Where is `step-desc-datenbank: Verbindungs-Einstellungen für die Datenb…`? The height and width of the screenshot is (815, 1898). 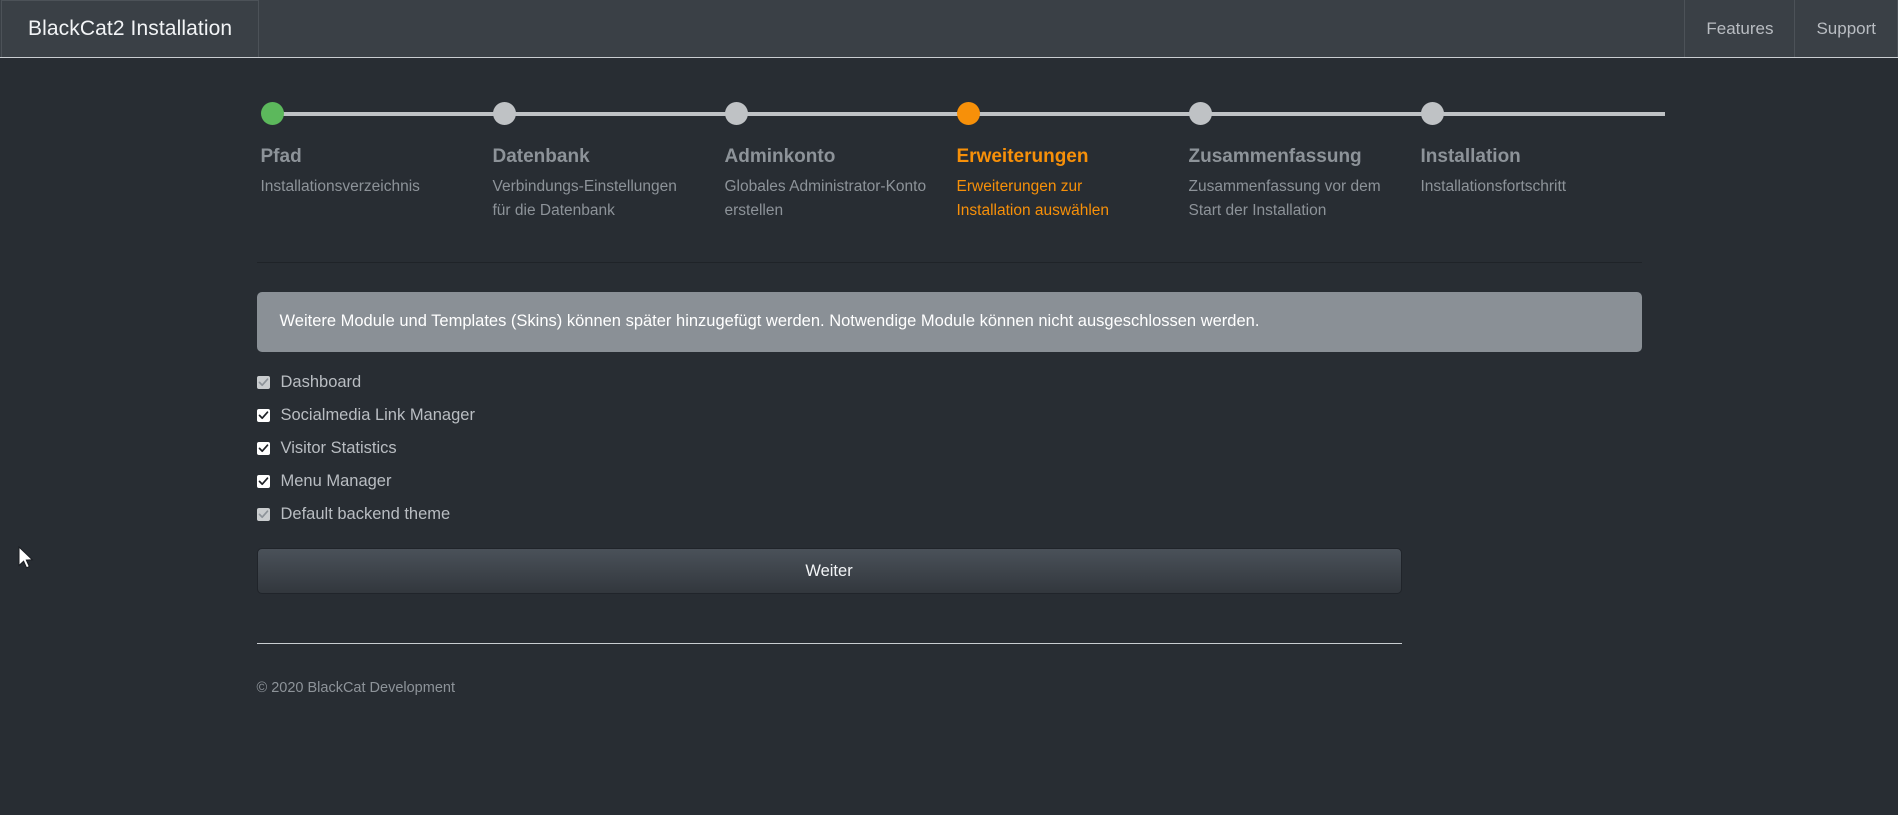 step-desc-datenbank: Verbindungs-Einstellungen für die Datenb… is located at coordinates (584, 198).